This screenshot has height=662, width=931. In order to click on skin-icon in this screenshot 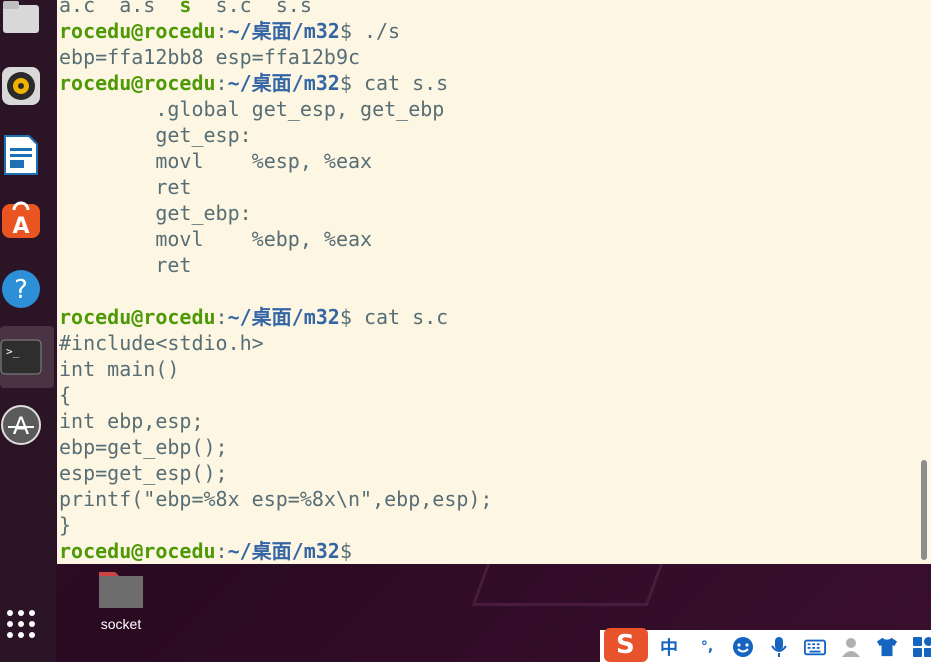, I will do `click(887, 647)`.